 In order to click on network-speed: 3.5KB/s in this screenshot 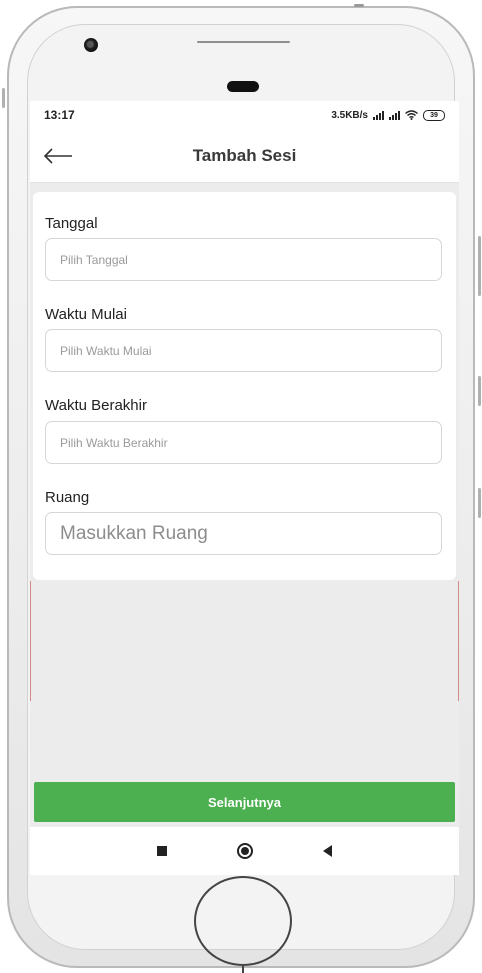, I will do `click(349, 115)`.